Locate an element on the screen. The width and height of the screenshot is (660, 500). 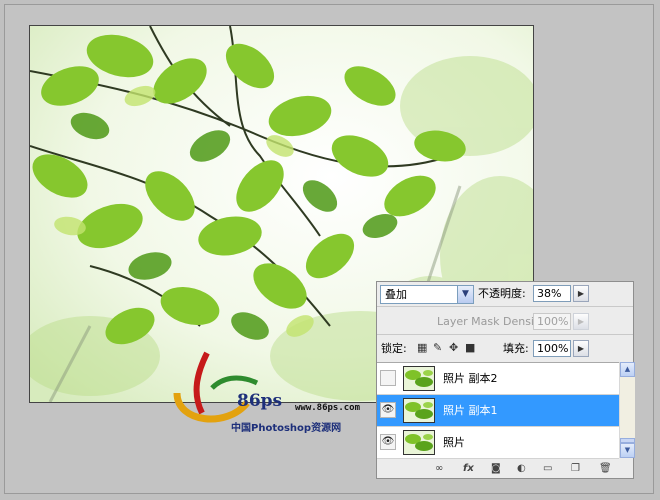
lock-transparency-icon: ▦ is located at coordinates (422, 347).